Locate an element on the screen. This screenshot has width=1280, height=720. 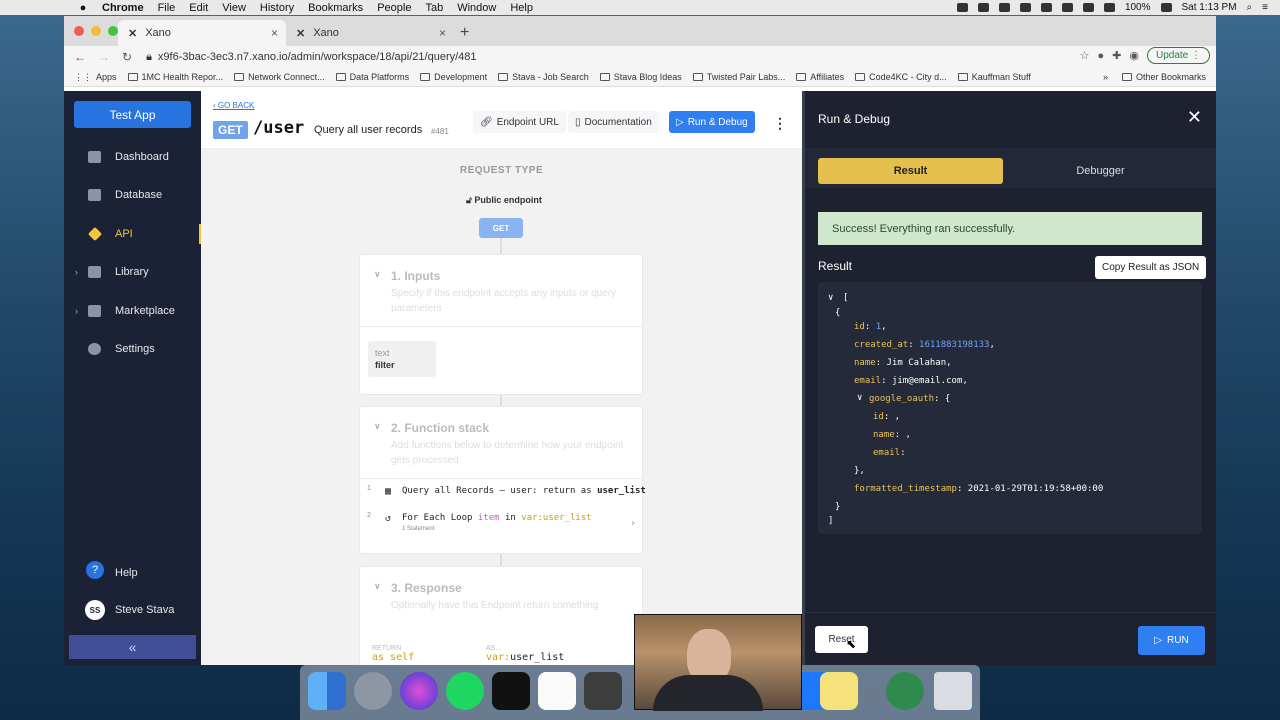
sidebar-item-library: › Library is located at coordinates (132, 272).